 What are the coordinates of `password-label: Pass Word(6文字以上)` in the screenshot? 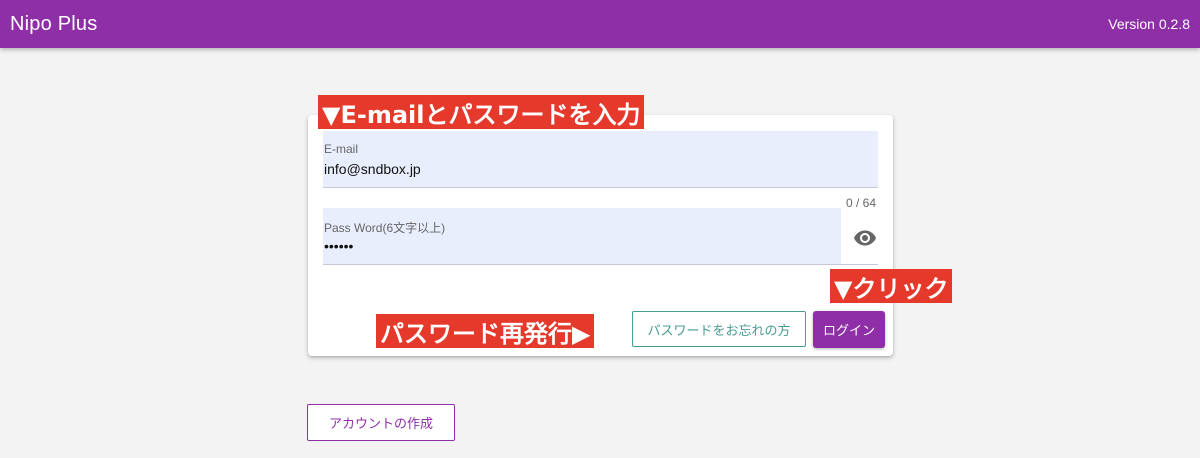 It's located at (385, 228).